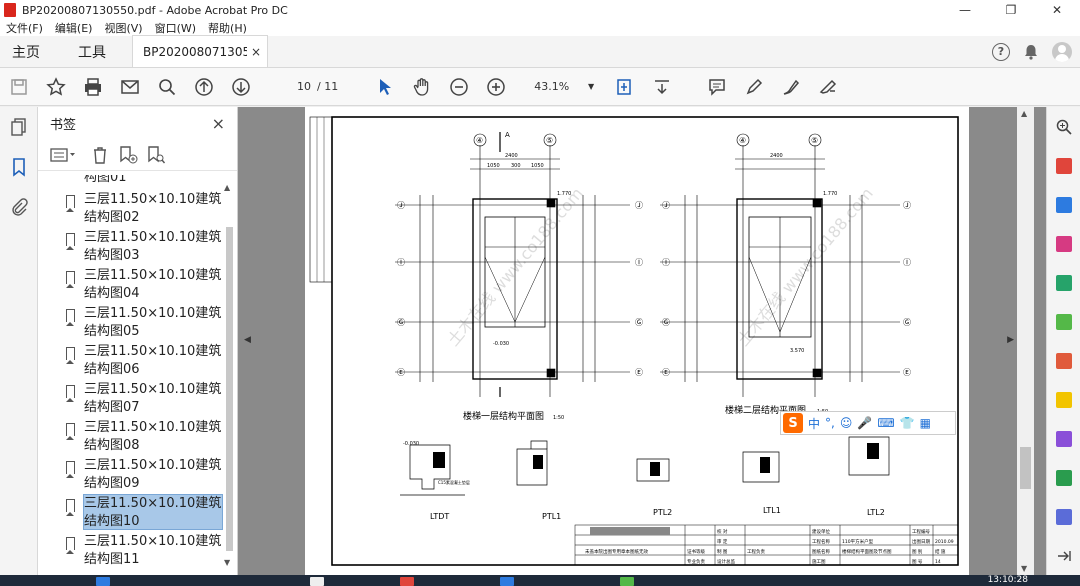 This screenshot has height=586, width=1080. Describe the element at coordinates (92, 87) in the screenshot. I see `print-button` at that location.